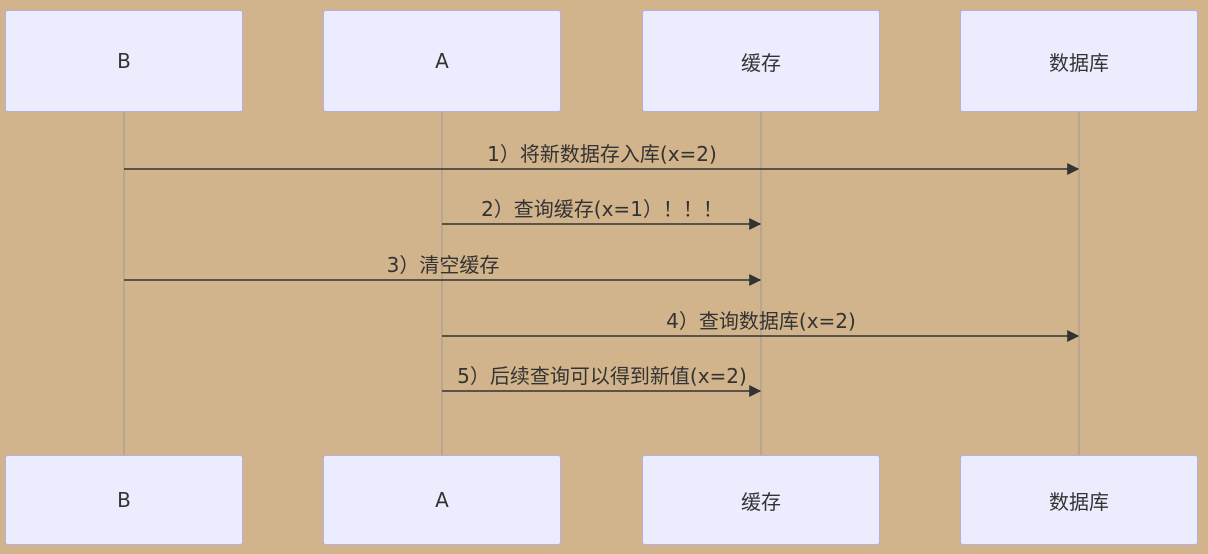  I want to click on message-label-1: 1）将新数据存入库(x=2), so click(602, 154).